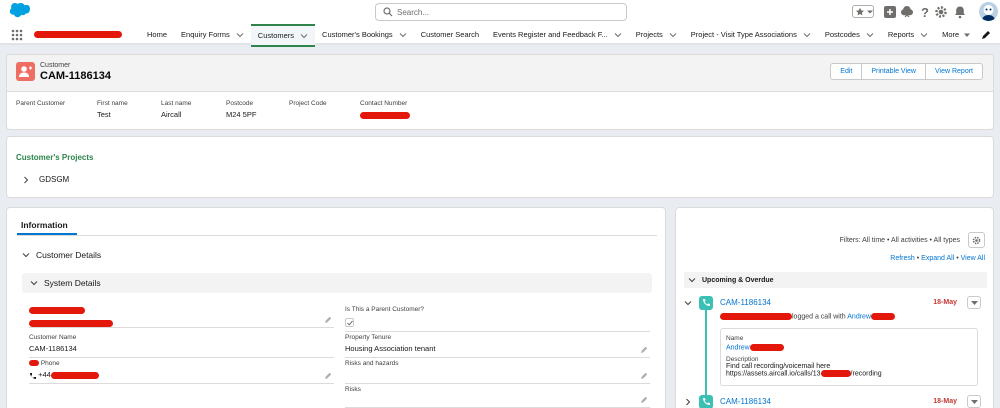 The image size is (1000, 408). What do you see at coordinates (835, 280) in the screenshot?
I see `upcoming-overdue-header: Upcoming & Overdue` at bounding box center [835, 280].